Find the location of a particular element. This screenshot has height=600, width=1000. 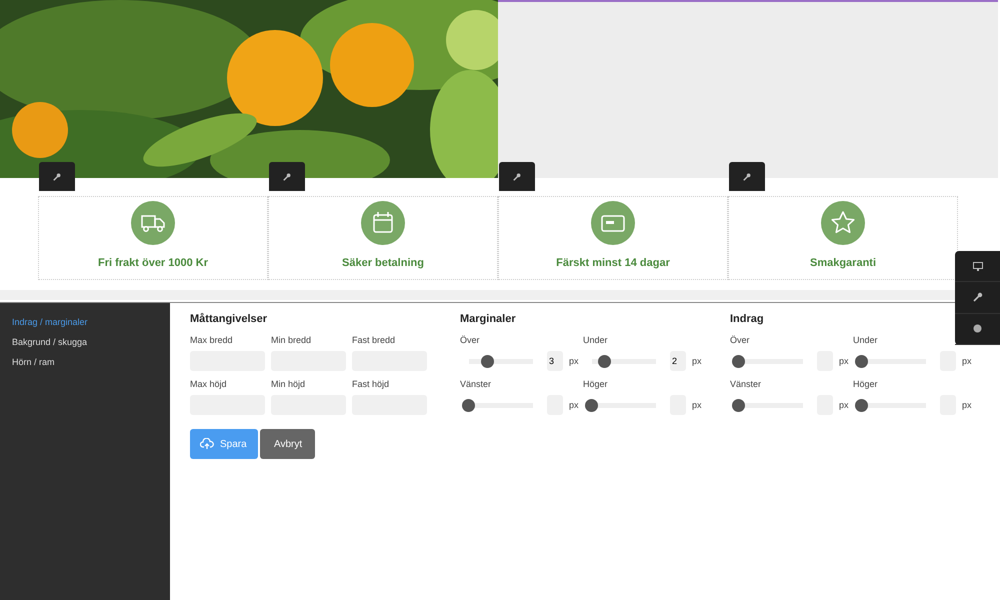

calendar-icon is located at coordinates (383, 223).